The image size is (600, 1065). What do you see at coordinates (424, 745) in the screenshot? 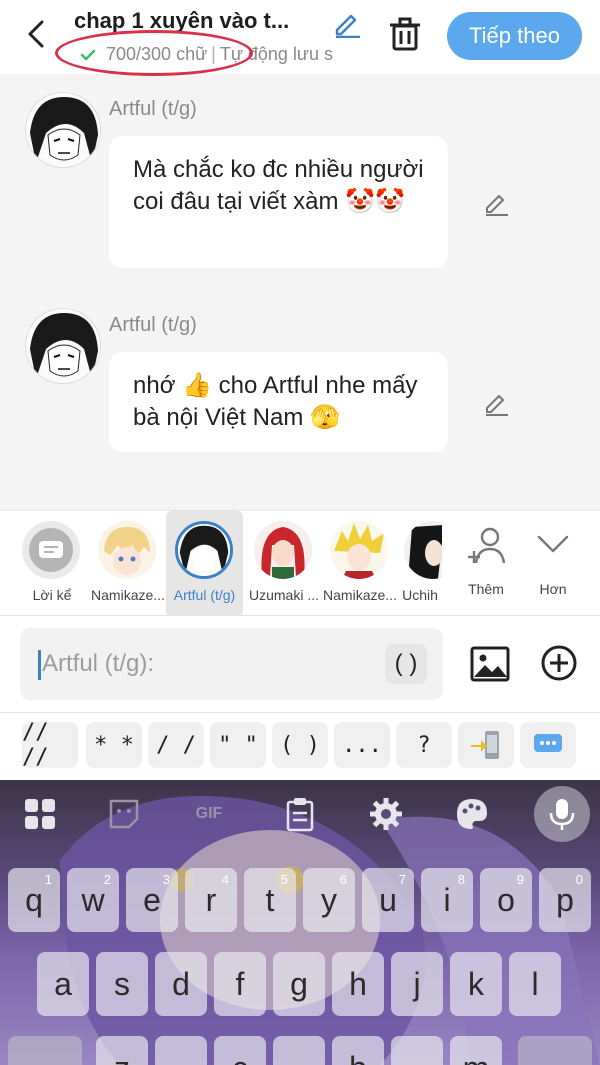
I see `chip-question: ?` at bounding box center [424, 745].